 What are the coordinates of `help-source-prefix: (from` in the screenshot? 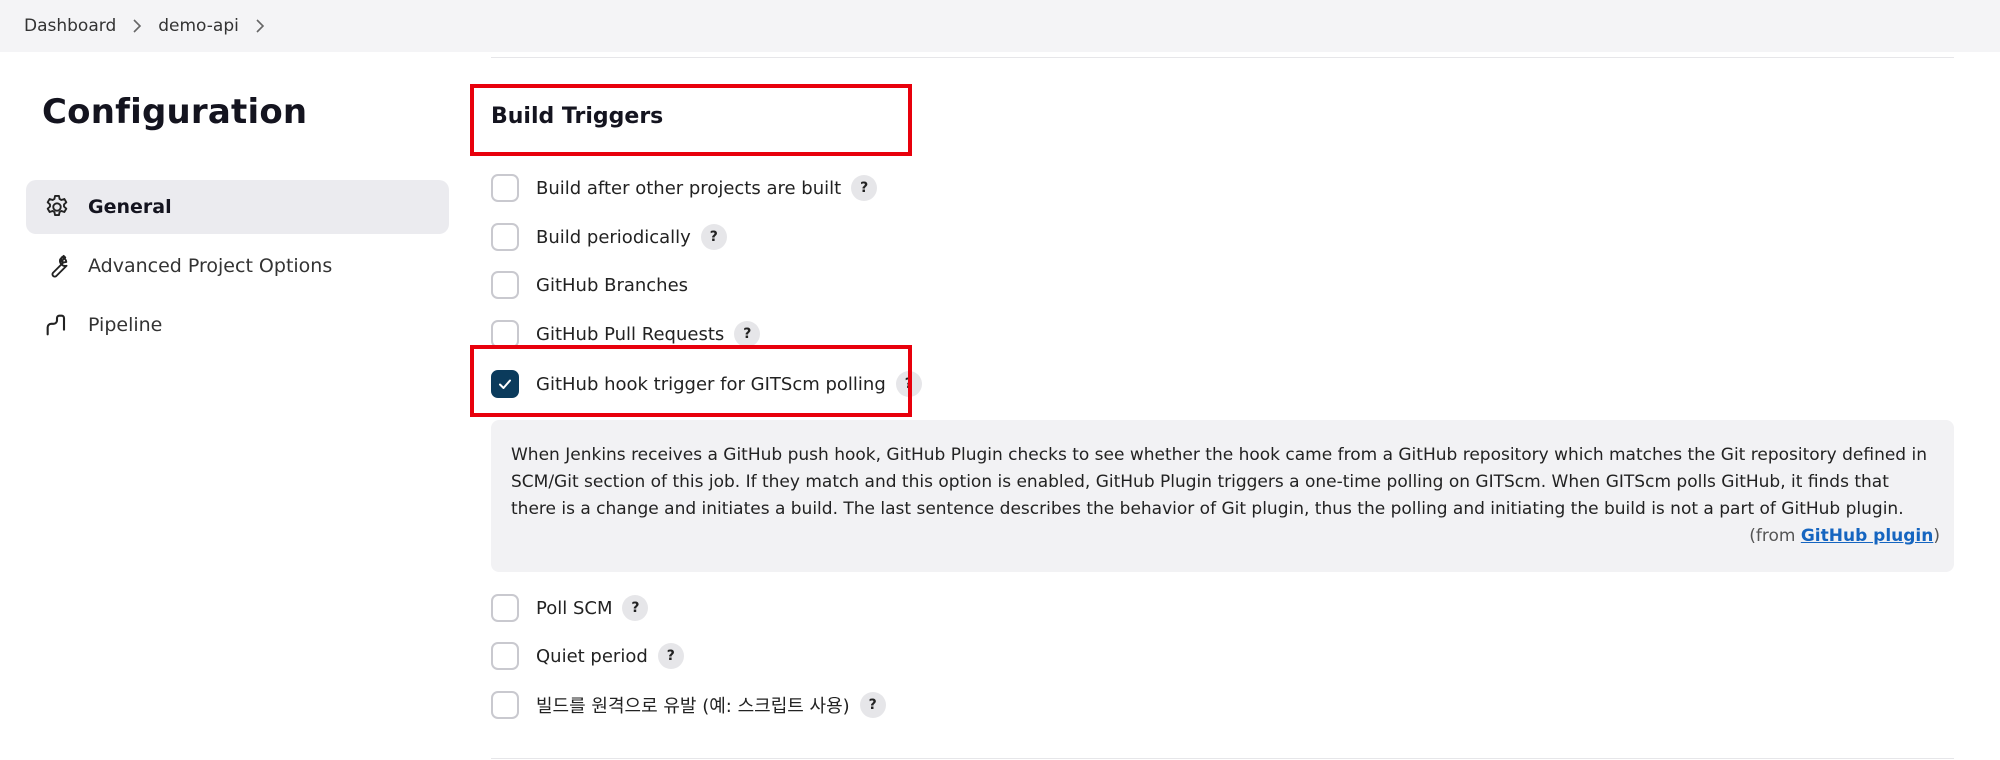 It's located at (1775, 536).